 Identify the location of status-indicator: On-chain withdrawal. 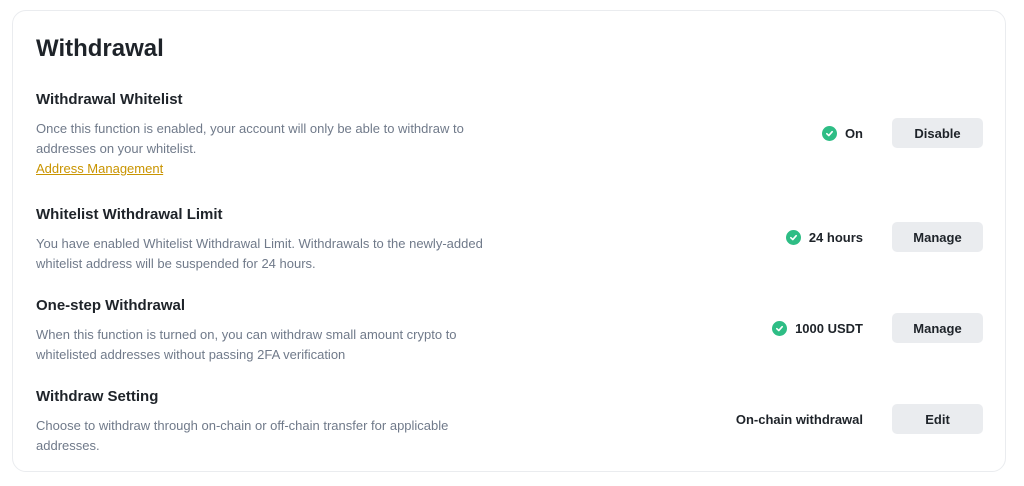
(799, 419).